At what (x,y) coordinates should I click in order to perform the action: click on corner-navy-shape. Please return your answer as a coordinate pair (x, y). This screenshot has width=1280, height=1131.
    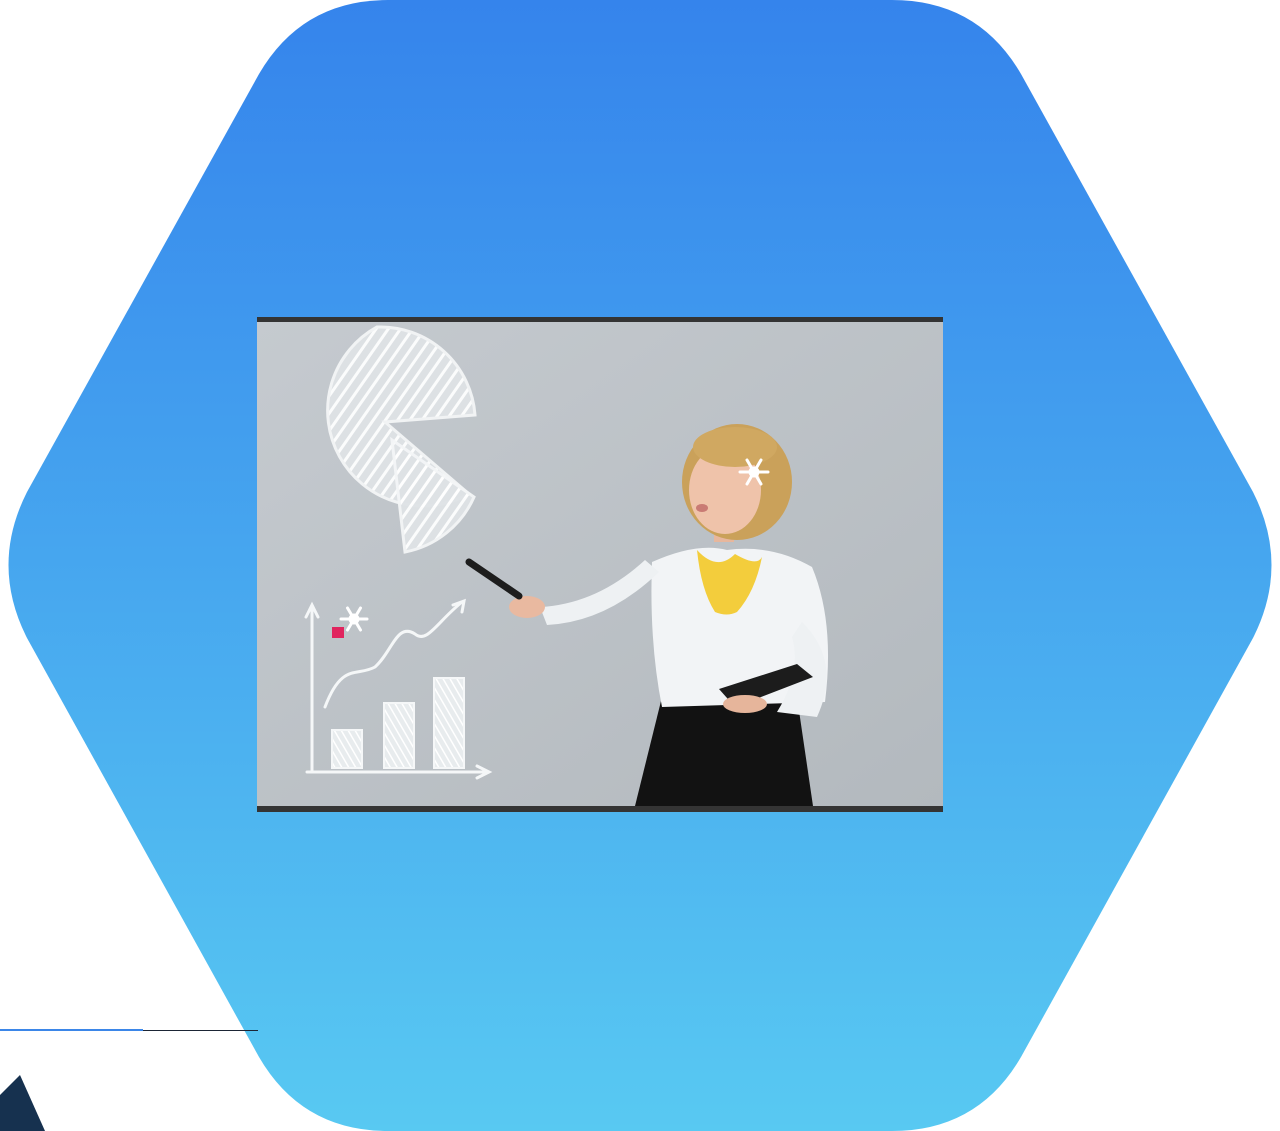
    Looking at the image, I should click on (22, 1103).